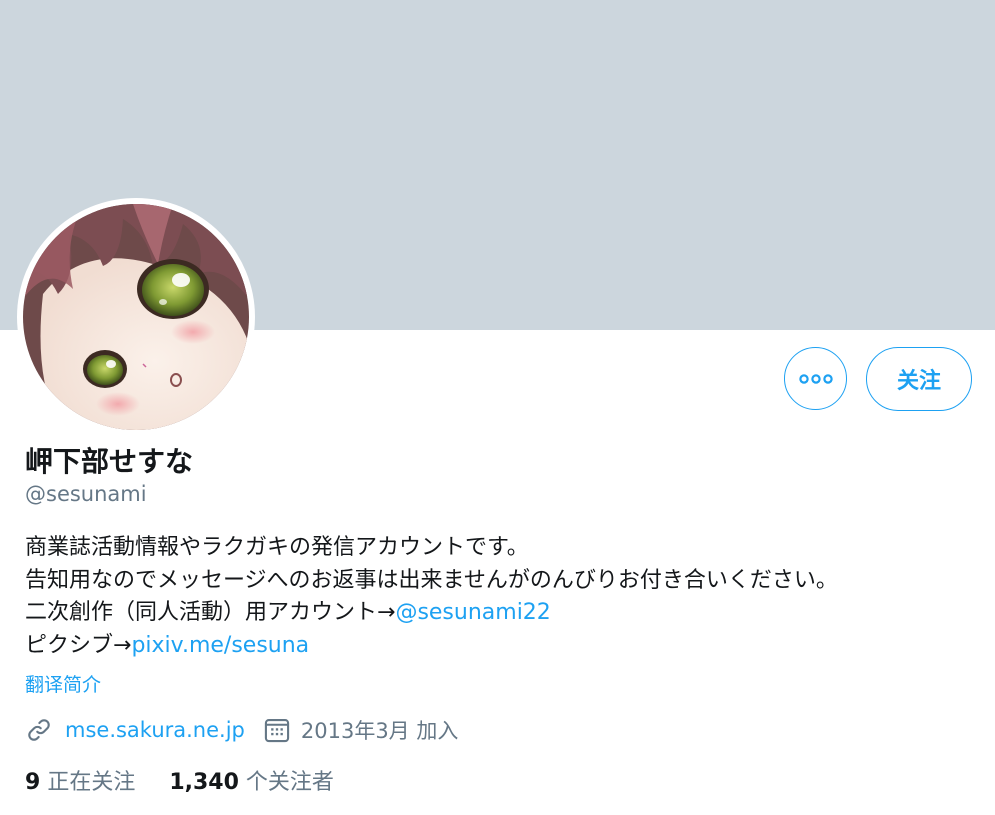  I want to click on bio-line: 二次創作（同人活動）用アカウント→@sesunami22, so click(431, 613).